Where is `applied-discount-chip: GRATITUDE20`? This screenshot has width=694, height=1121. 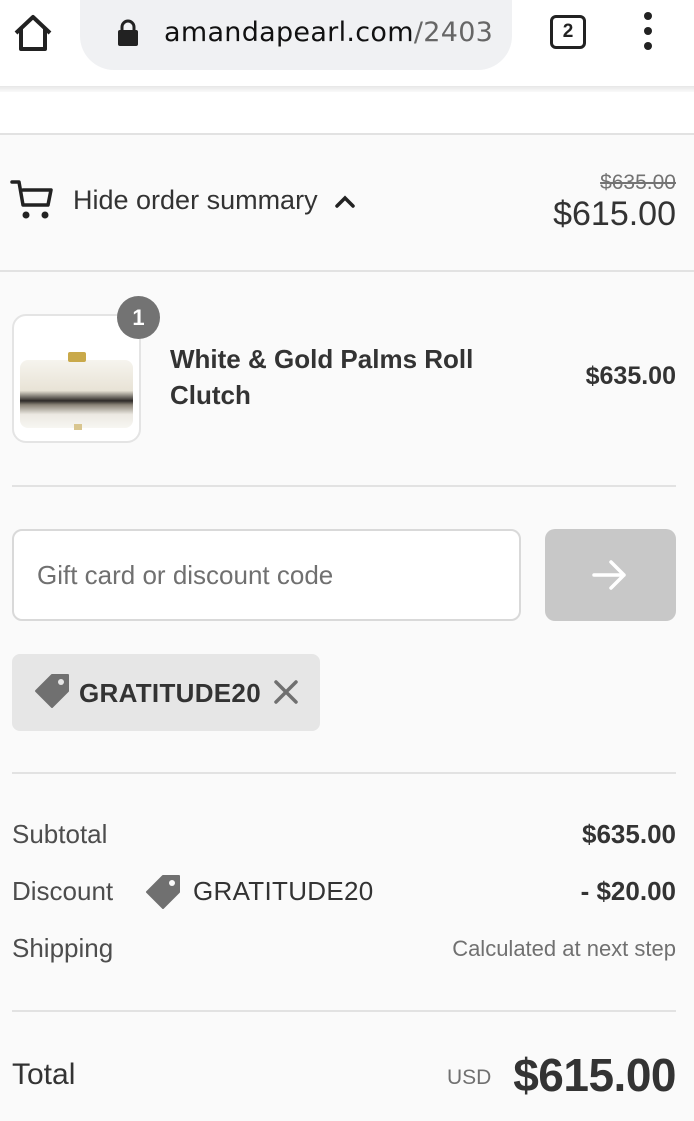
applied-discount-chip: GRATITUDE20 is located at coordinates (166, 692).